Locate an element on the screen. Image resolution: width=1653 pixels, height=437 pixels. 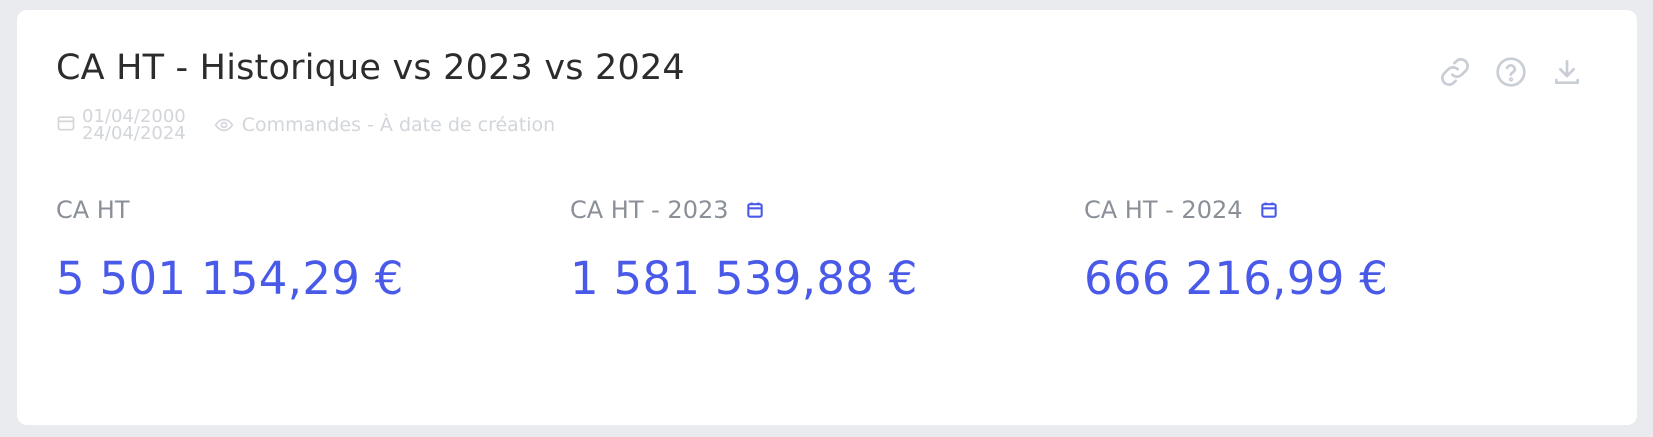
kpi-value: 5 501 154,29 € is located at coordinates (230, 278).